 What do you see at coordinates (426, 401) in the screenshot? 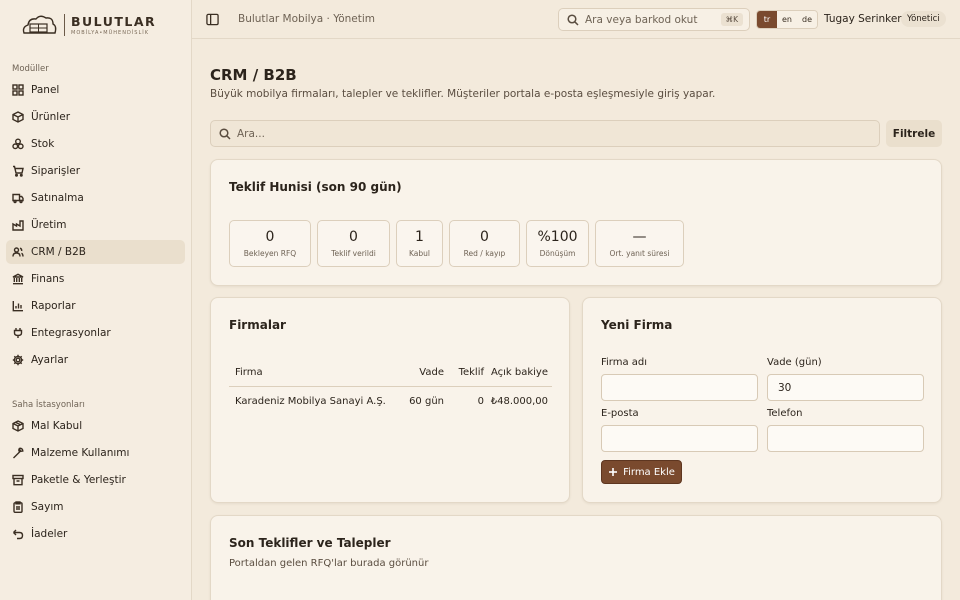
I see `table-cell: 60 gün` at bounding box center [426, 401].